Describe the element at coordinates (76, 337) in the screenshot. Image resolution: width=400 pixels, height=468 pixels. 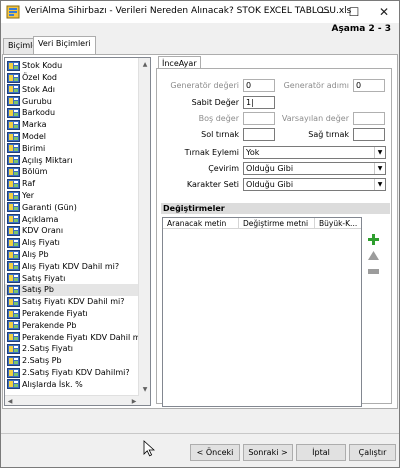
I see `field-list-item: Perakende Fiyatı KDV Dahil mi?` at that location.